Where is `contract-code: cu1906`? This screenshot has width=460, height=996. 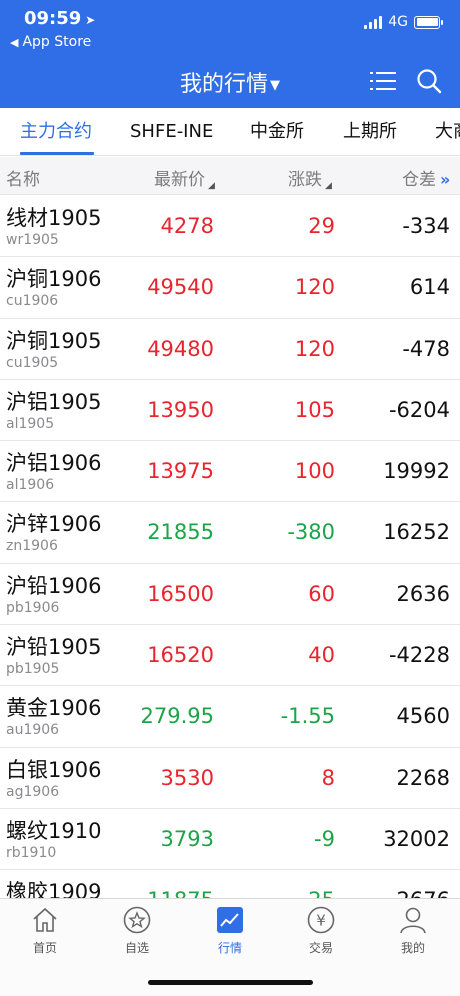 contract-code: cu1906 is located at coordinates (32, 301).